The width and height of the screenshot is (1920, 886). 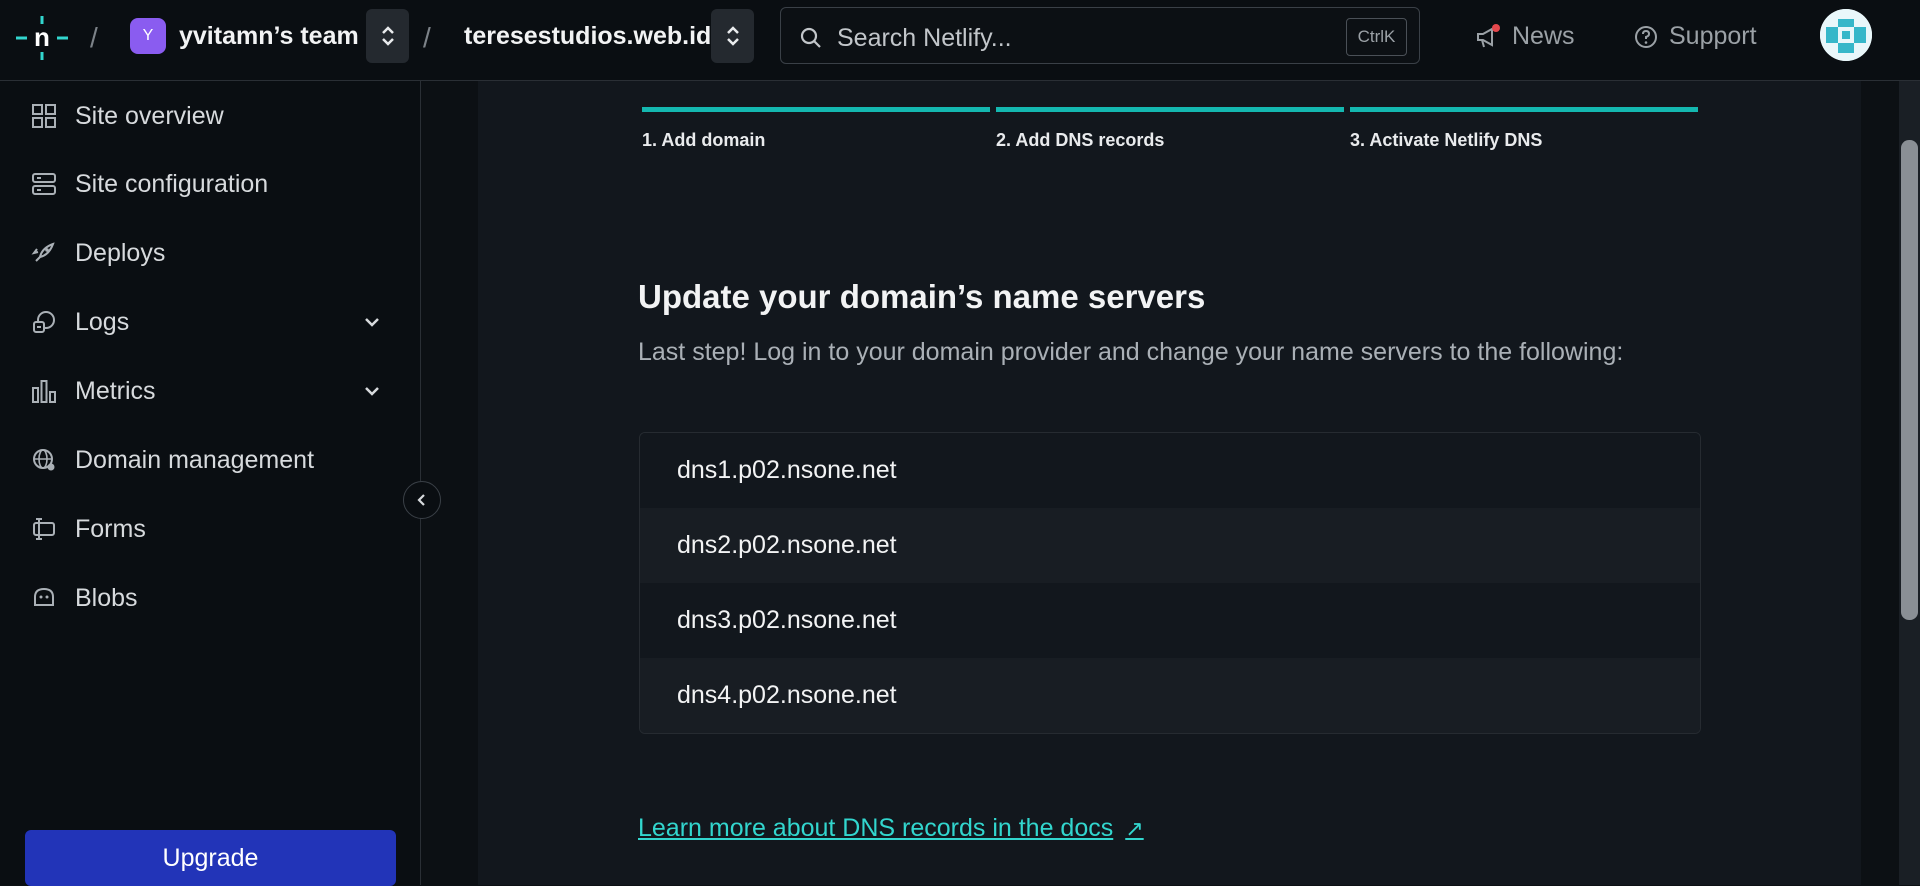 What do you see at coordinates (210, 529) in the screenshot?
I see `sidebar-item-forms: Forms` at bounding box center [210, 529].